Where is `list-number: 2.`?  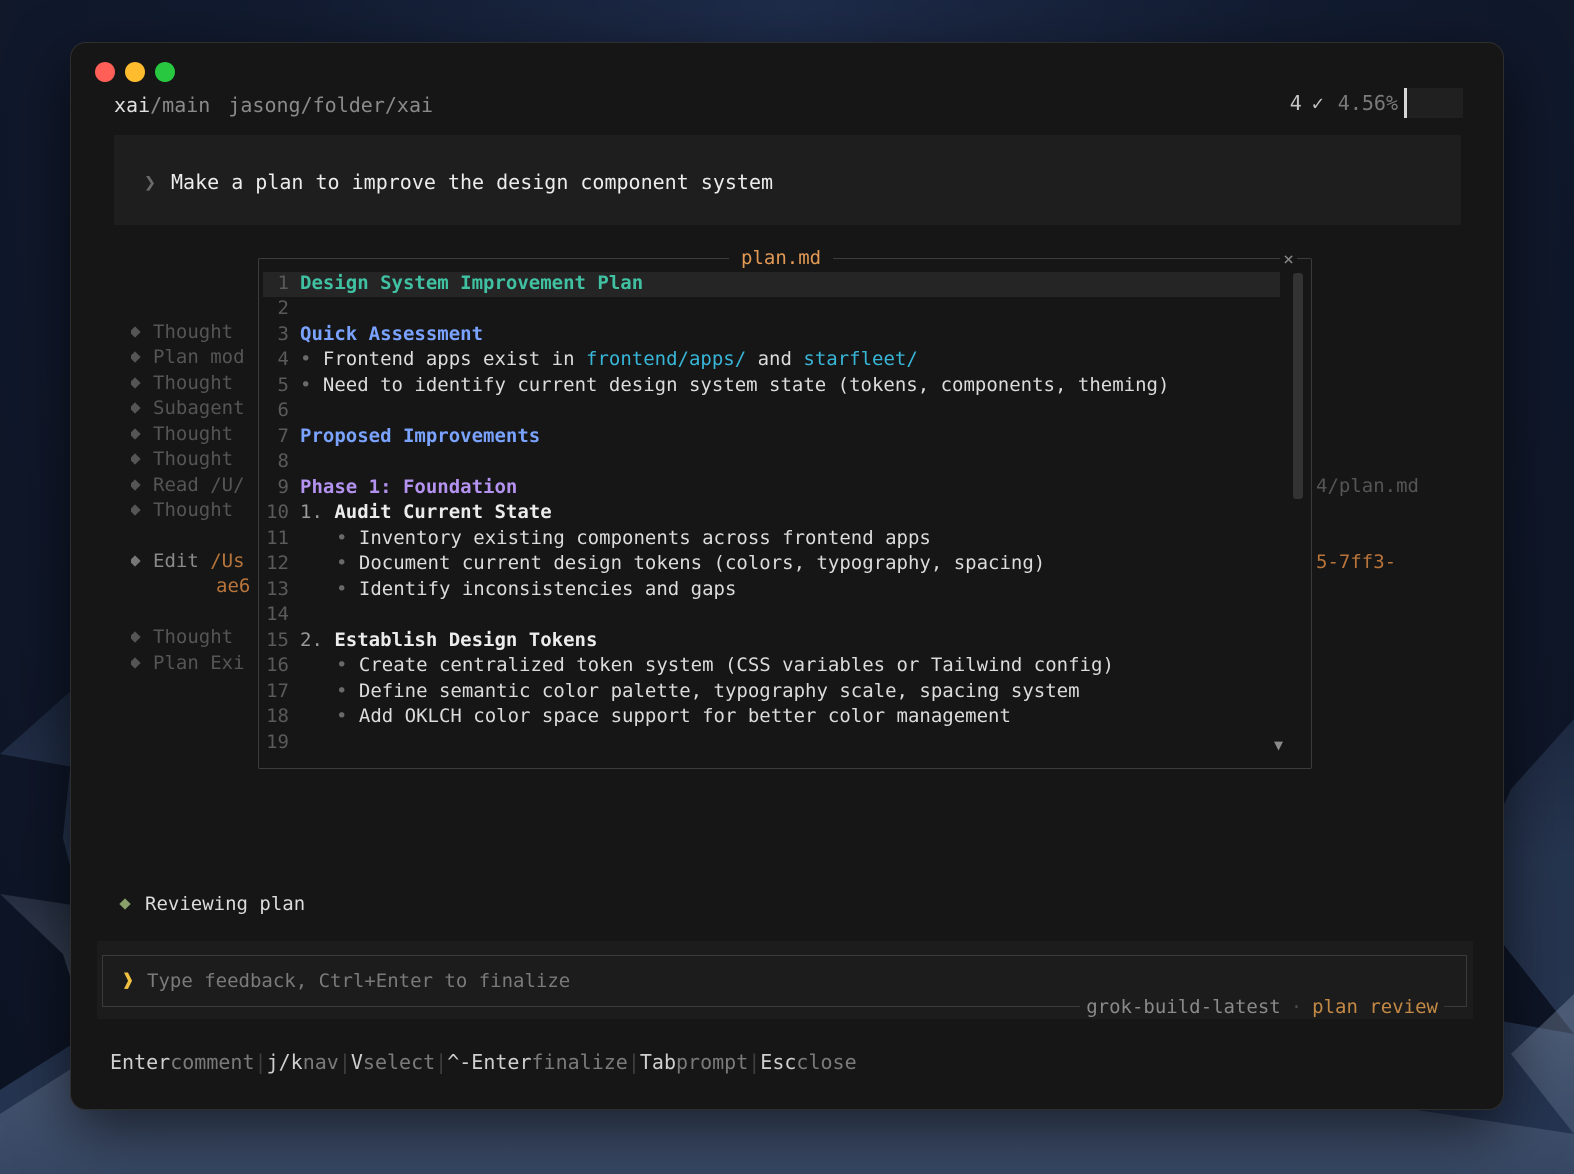 list-number: 2. is located at coordinates (311, 640).